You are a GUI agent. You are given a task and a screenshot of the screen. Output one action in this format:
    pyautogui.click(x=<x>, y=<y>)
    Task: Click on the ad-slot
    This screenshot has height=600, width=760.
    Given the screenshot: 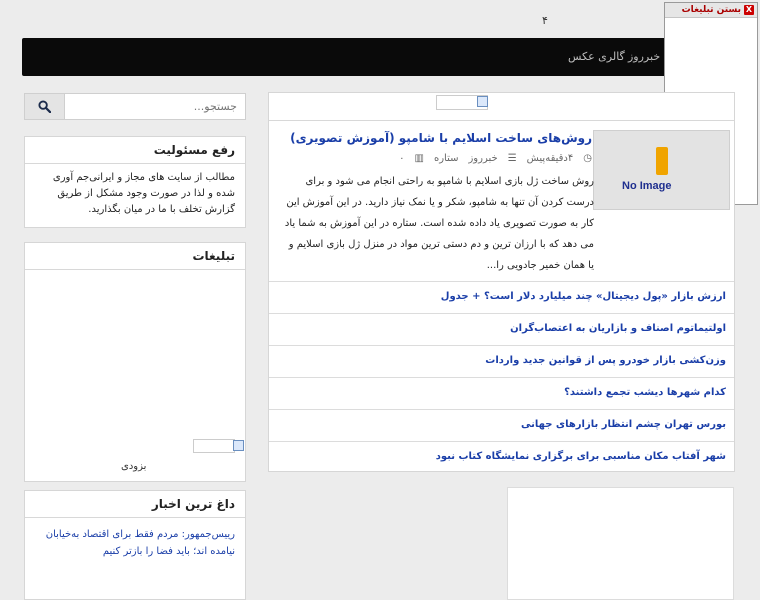 What is the action you would take?
    pyautogui.click(x=214, y=446)
    